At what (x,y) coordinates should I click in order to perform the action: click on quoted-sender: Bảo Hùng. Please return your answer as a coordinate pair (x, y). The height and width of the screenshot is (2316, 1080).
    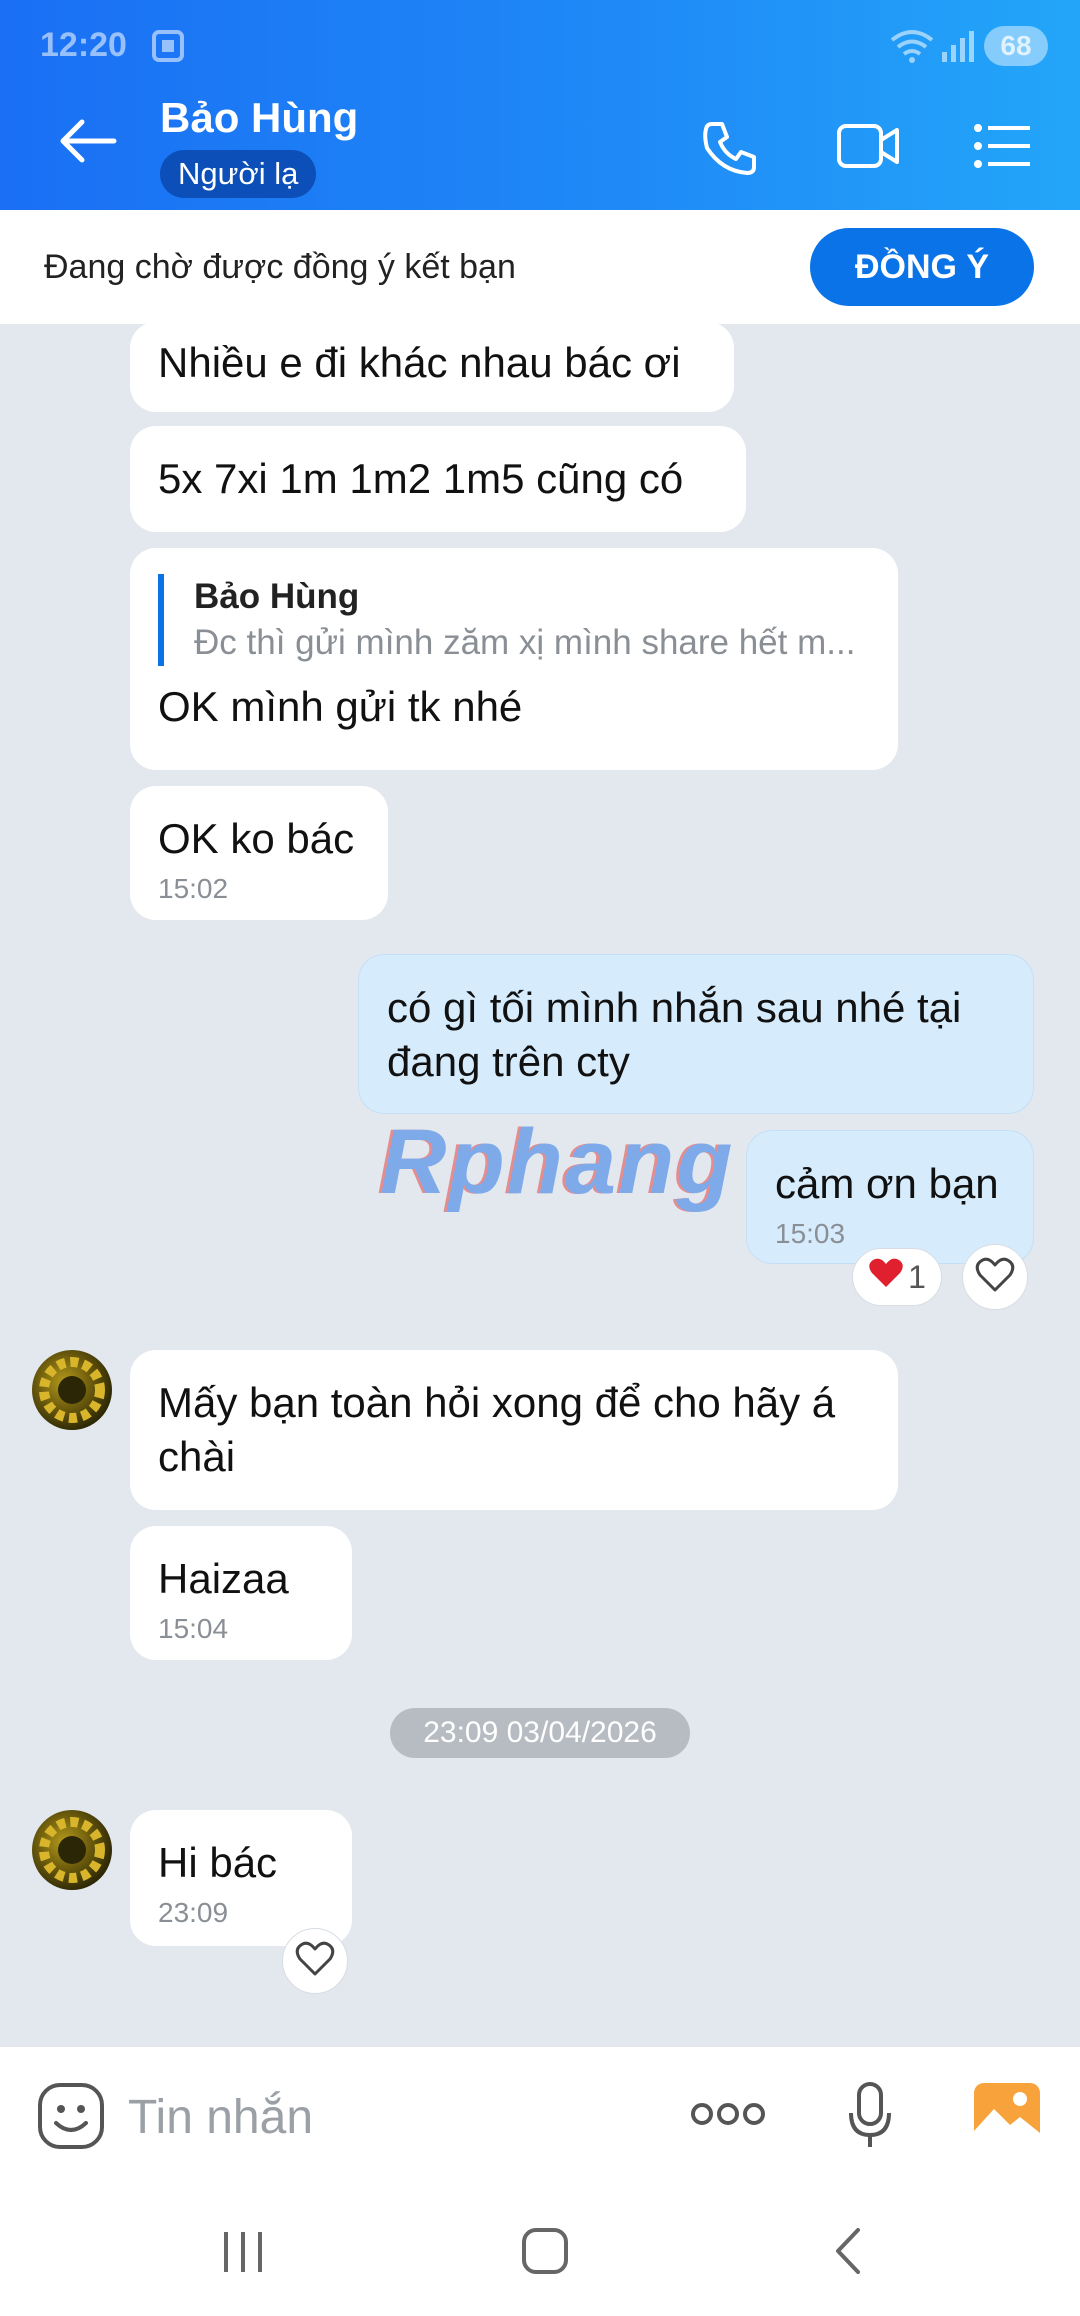
    Looking at the image, I should click on (277, 596).